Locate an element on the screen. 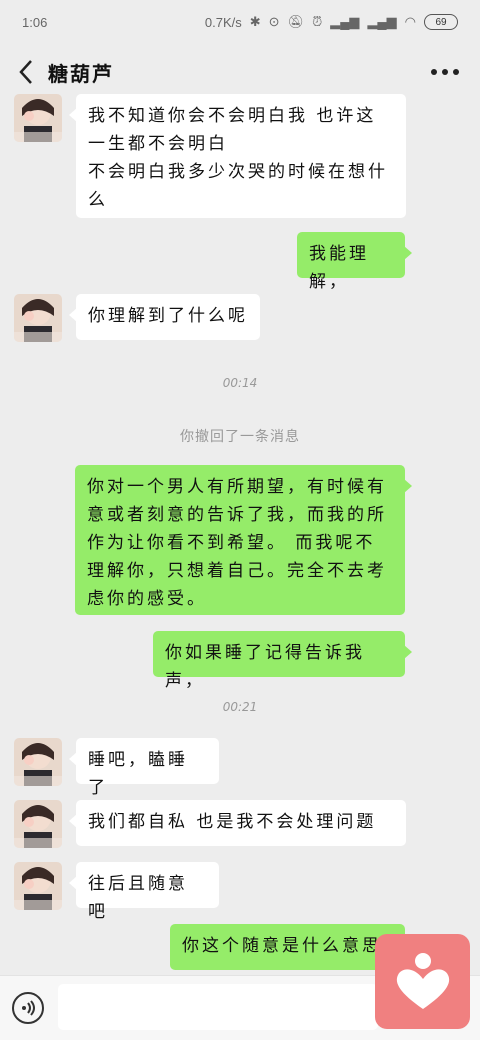 The width and height of the screenshot is (480, 1040). message-line: 理解你，只想着自己。完全不去考 is located at coordinates (237, 571).